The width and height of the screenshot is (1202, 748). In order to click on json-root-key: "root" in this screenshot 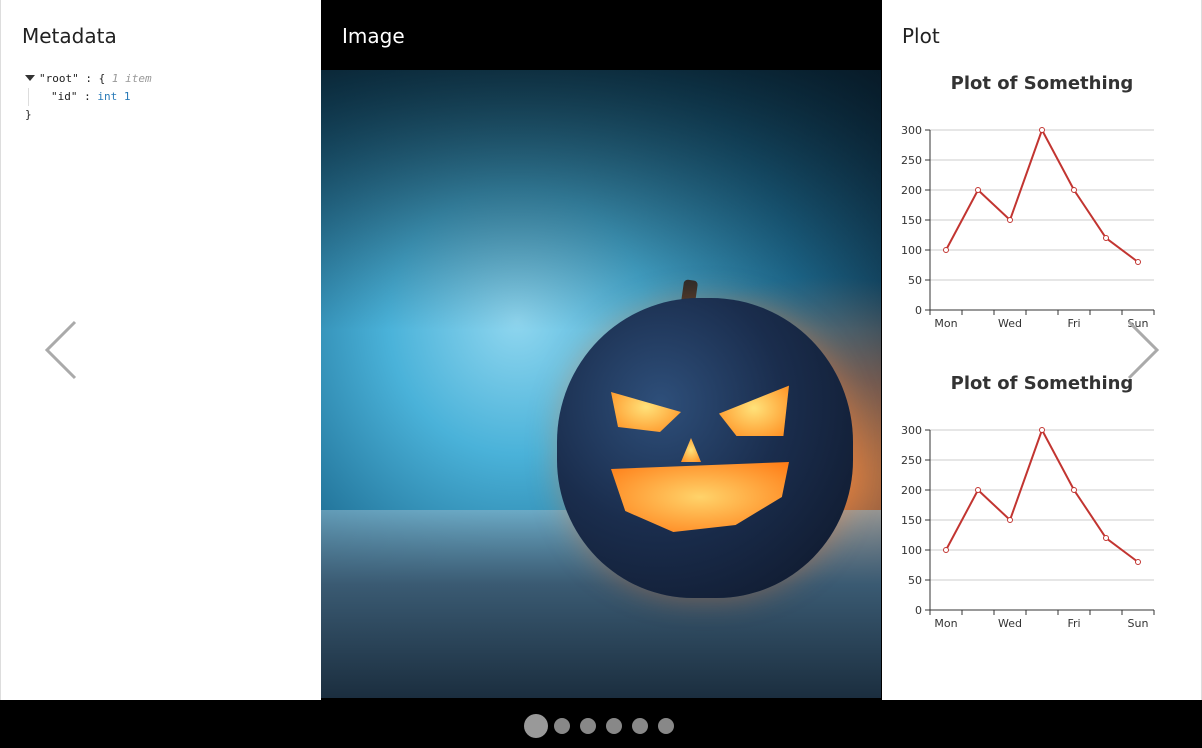, I will do `click(59, 78)`.